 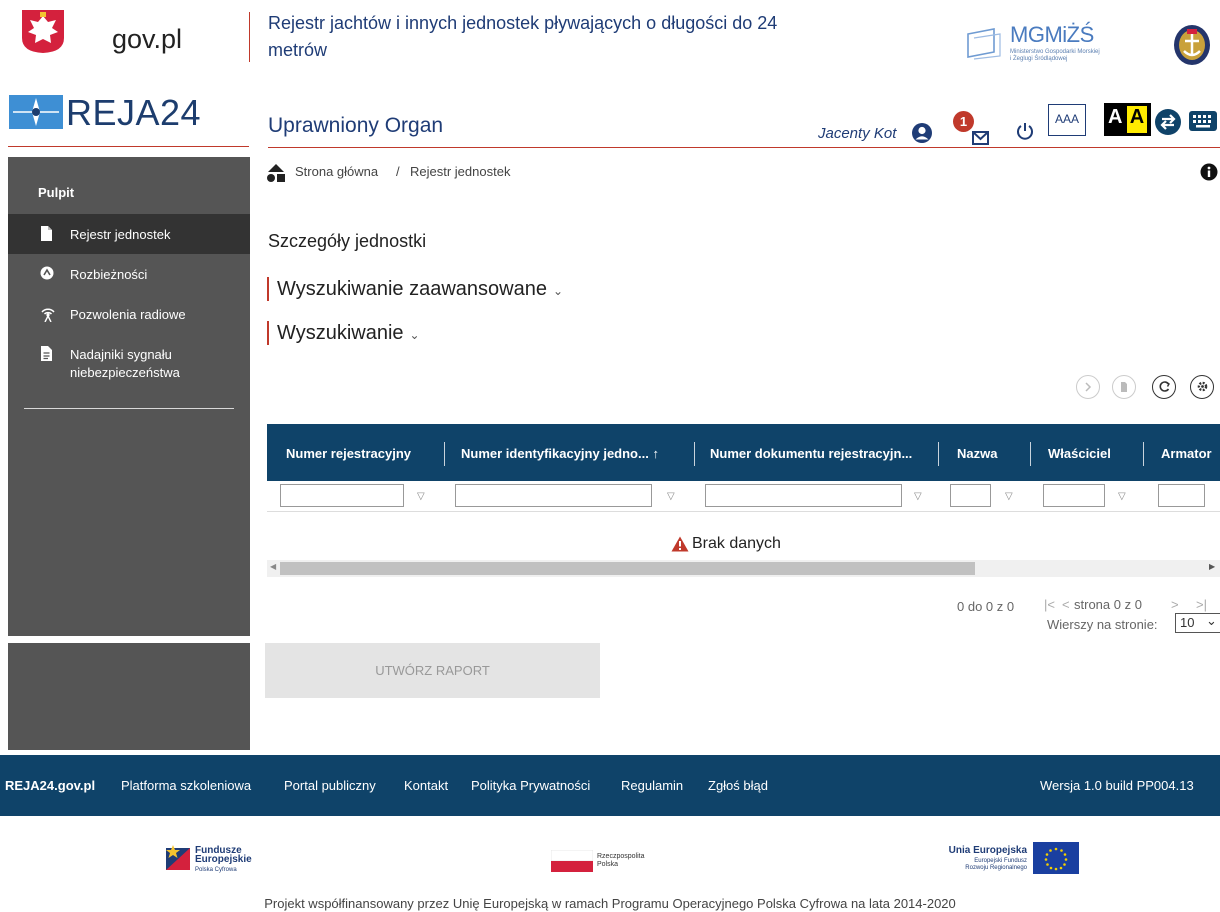 What do you see at coordinates (50, 785) in the screenshot?
I see `footer-brand: REJA24.gov.pl` at bounding box center [50, 785].